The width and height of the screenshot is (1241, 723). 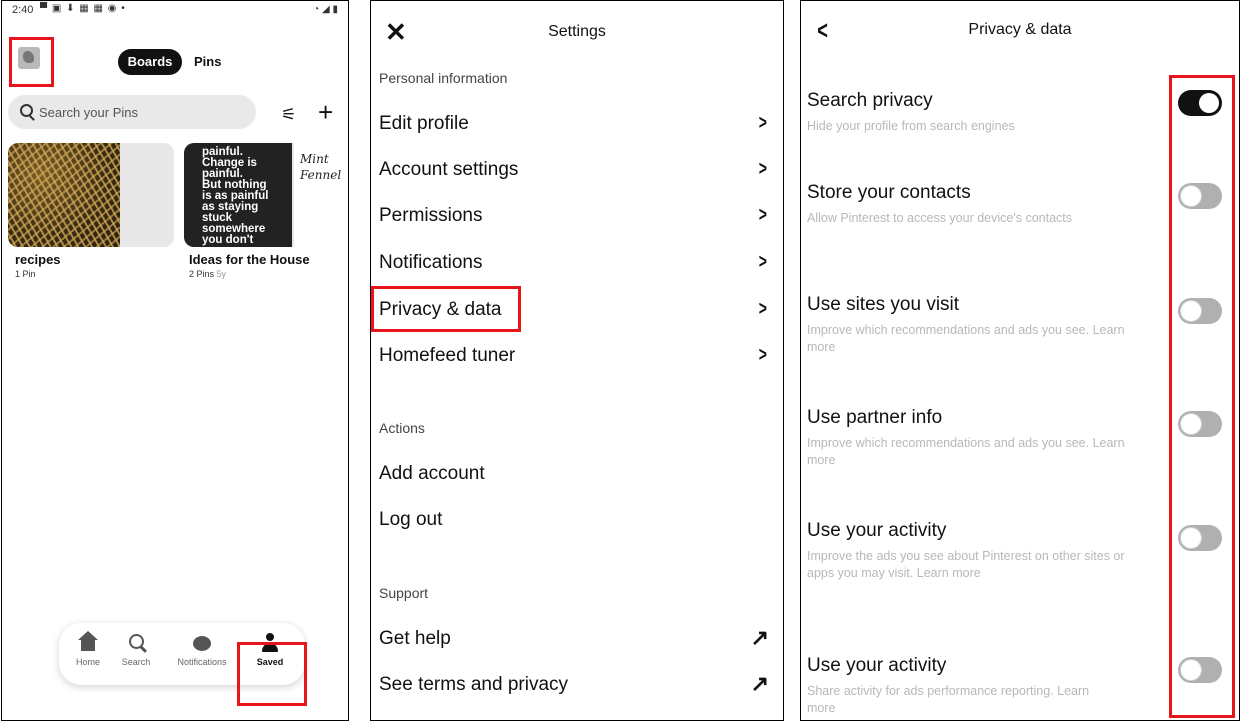 What do you see at coordinates (314, 159) in the screenshot?
I see `side-text: Mint` at bounding box center [314, 159].